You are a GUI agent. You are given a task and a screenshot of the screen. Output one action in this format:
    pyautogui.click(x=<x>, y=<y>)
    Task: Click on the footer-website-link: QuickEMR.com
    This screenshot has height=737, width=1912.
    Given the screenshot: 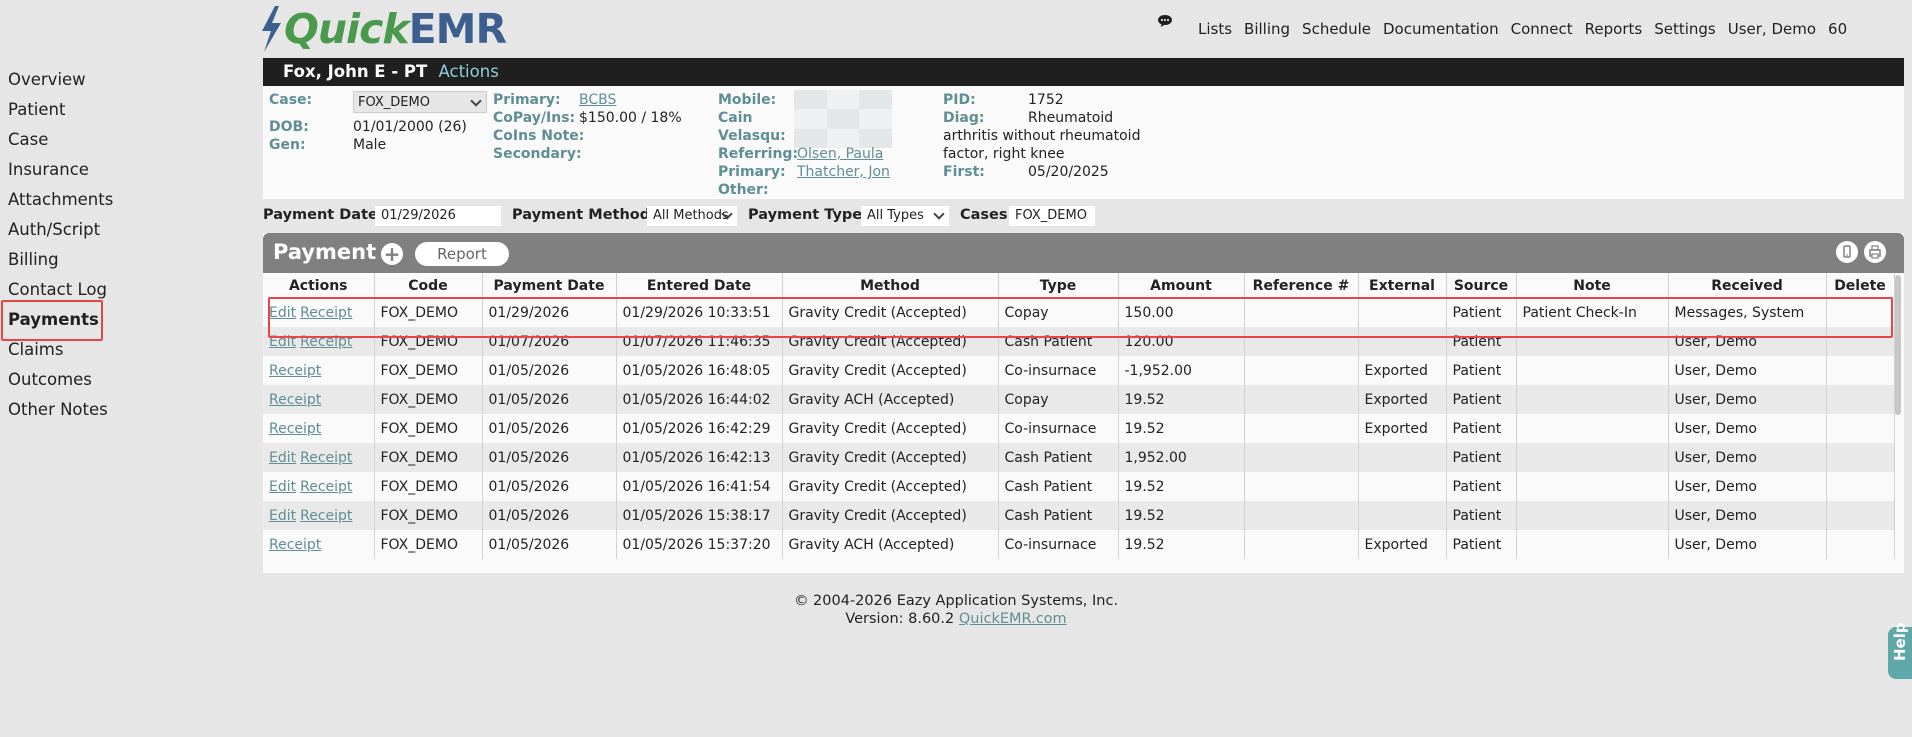 What is the action you would take?
    pyautogui.click(x=1013, y=619)
    